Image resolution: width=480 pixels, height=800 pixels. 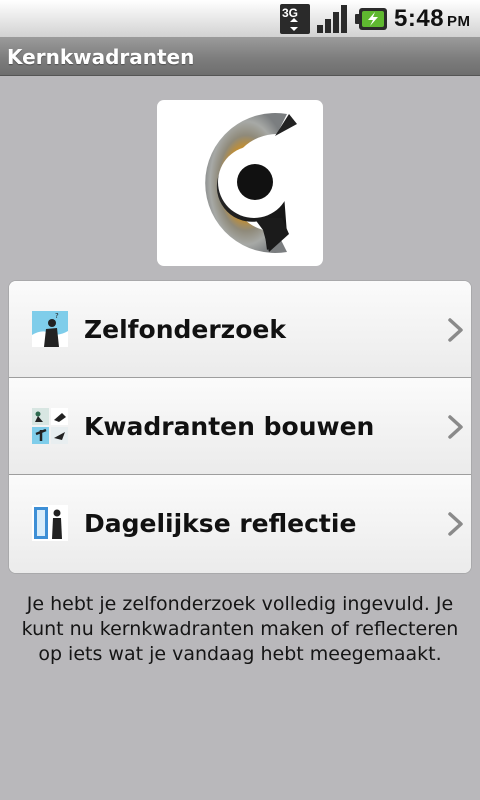 I want to click on clock: 5:48 PM, so click(x=432, y=18).